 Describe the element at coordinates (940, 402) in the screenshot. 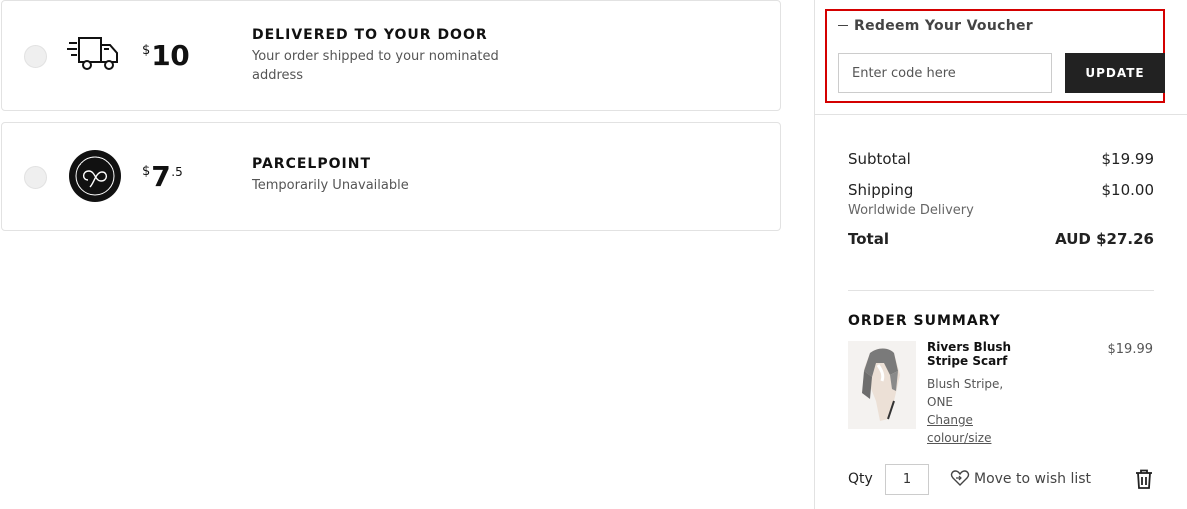

I see `variant-line: ONE` at that location.